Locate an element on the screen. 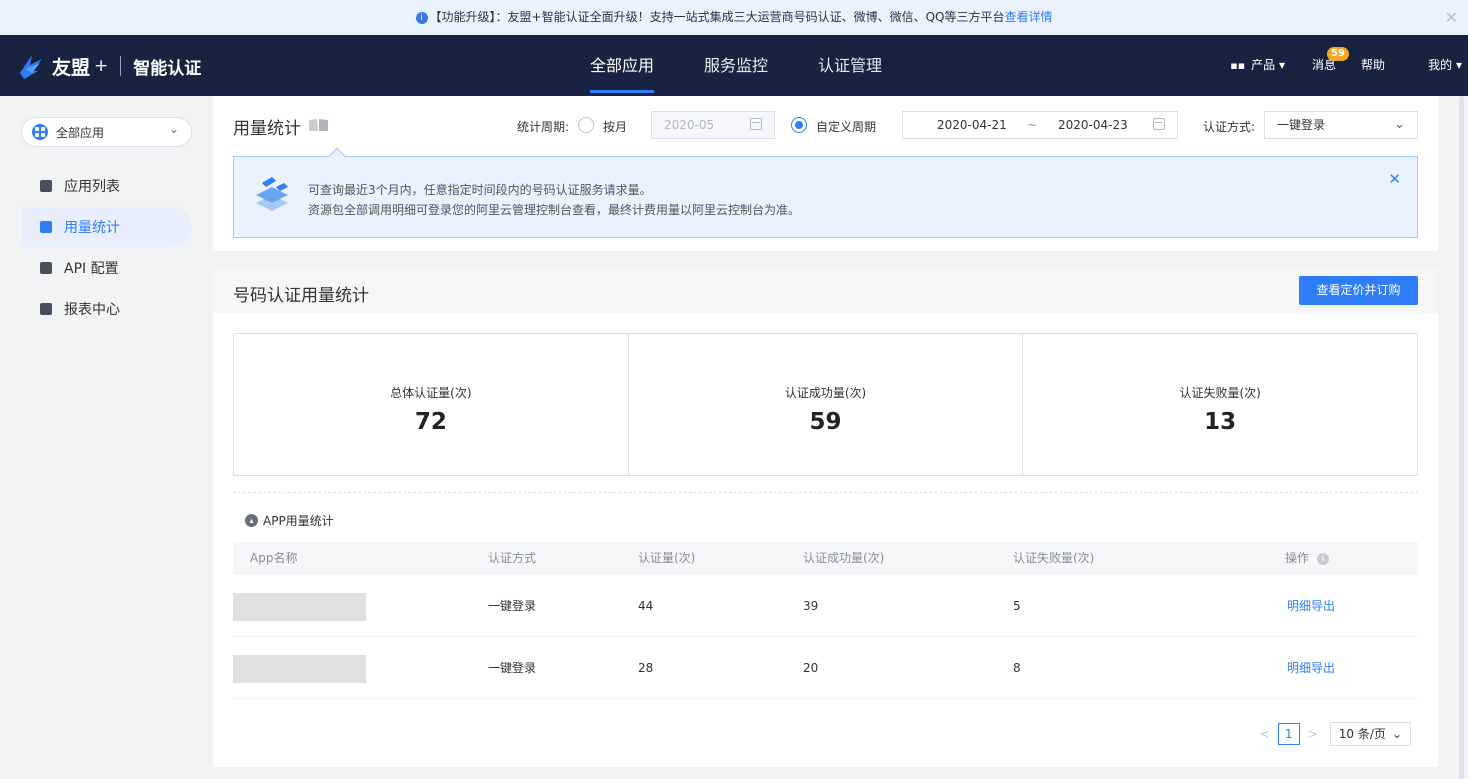 This screenshot has width=1468, height=779. page-size-select: 10 条/页 ⌄ is located at coordinates (1370, 734).